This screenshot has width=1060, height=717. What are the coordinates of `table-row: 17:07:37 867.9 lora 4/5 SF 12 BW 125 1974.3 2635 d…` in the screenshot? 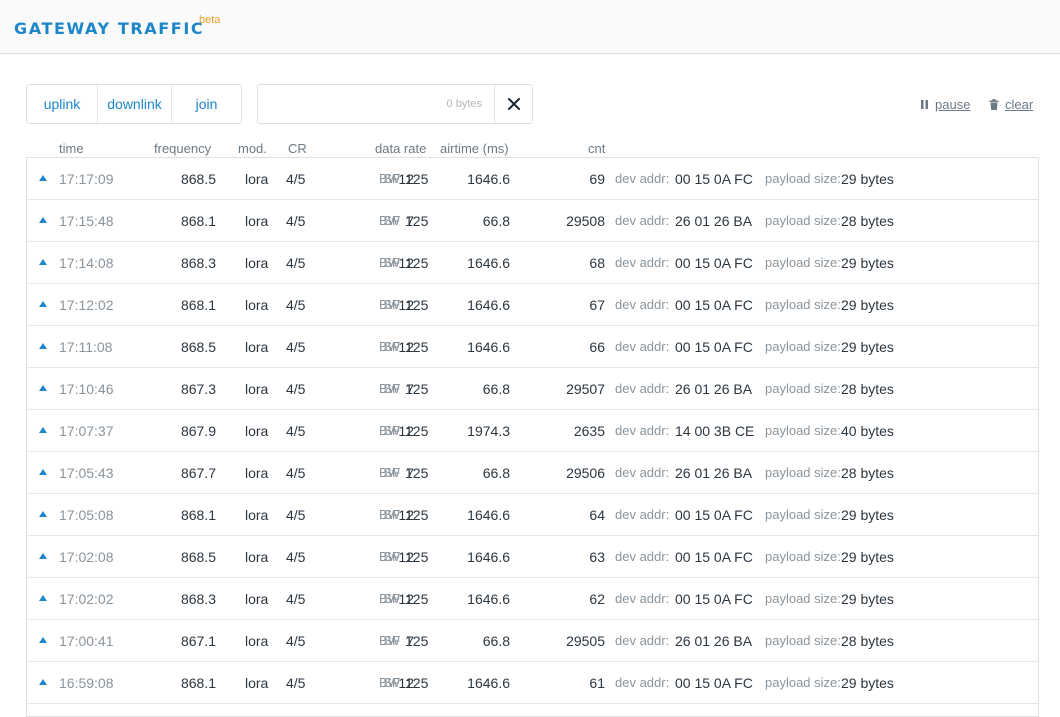 It's located at (532, 431).